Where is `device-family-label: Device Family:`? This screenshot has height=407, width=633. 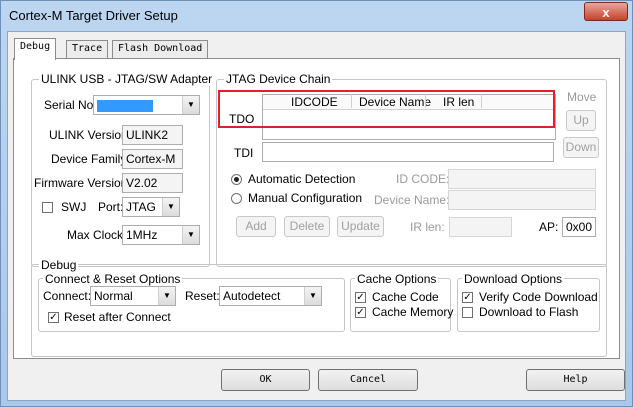
device-family-label: Device Family: is located at coordinates (90, 159).